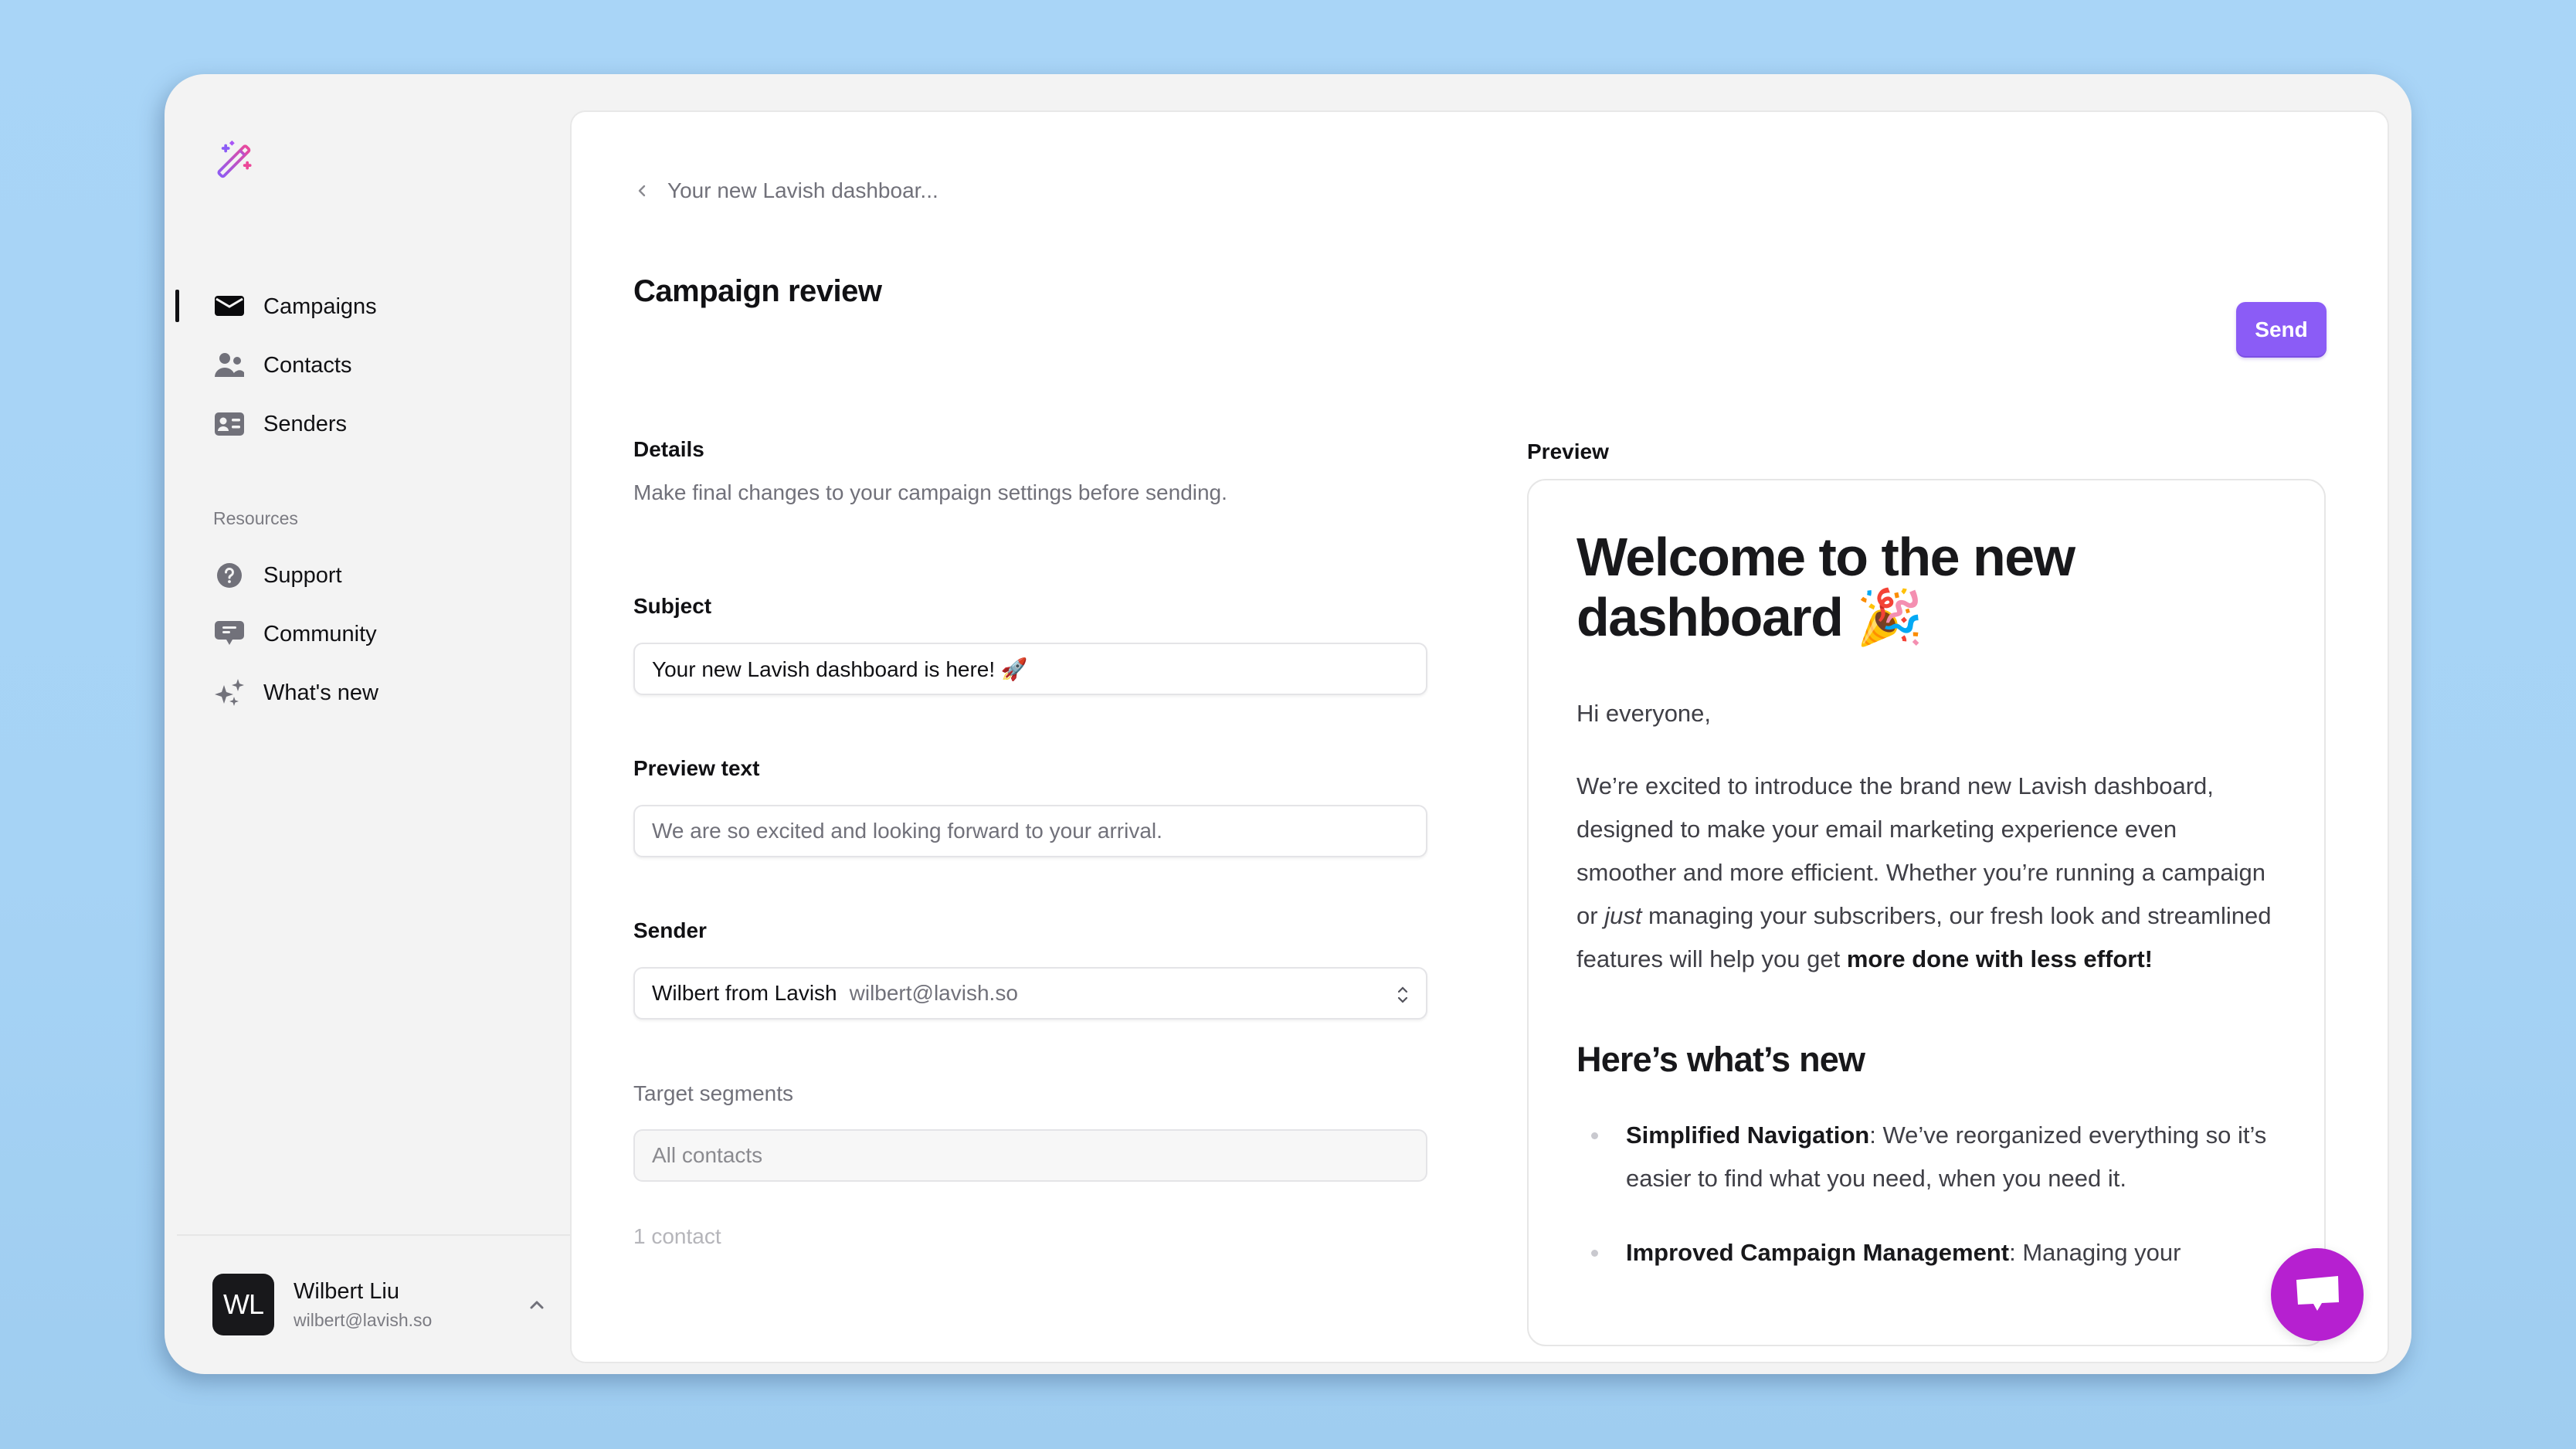 The image size is (2576, 1449). Describe the element at coordinates (2281, 330) in the screenshot. I see `send-button: Send` at that location.